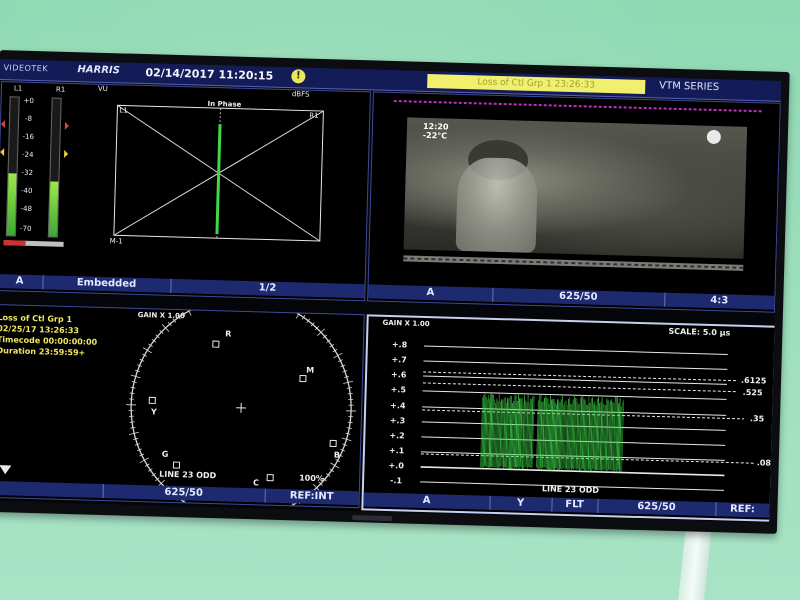 The image size is (800, 600). Describe the element at coordinates (6, 470) in the screenshot. I see `menu-down-icon` at that location.